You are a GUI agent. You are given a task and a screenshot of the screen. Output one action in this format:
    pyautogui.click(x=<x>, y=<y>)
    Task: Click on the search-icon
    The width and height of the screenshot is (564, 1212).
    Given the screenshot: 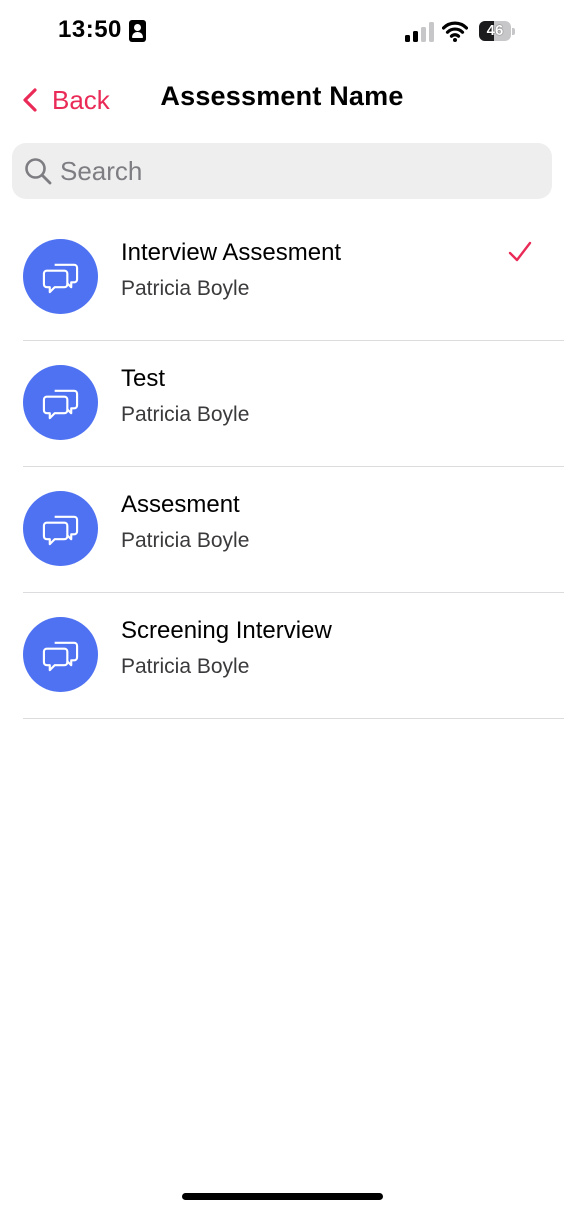 What is the action you would take?
    pyautogui.click(x=38, y=171)
    